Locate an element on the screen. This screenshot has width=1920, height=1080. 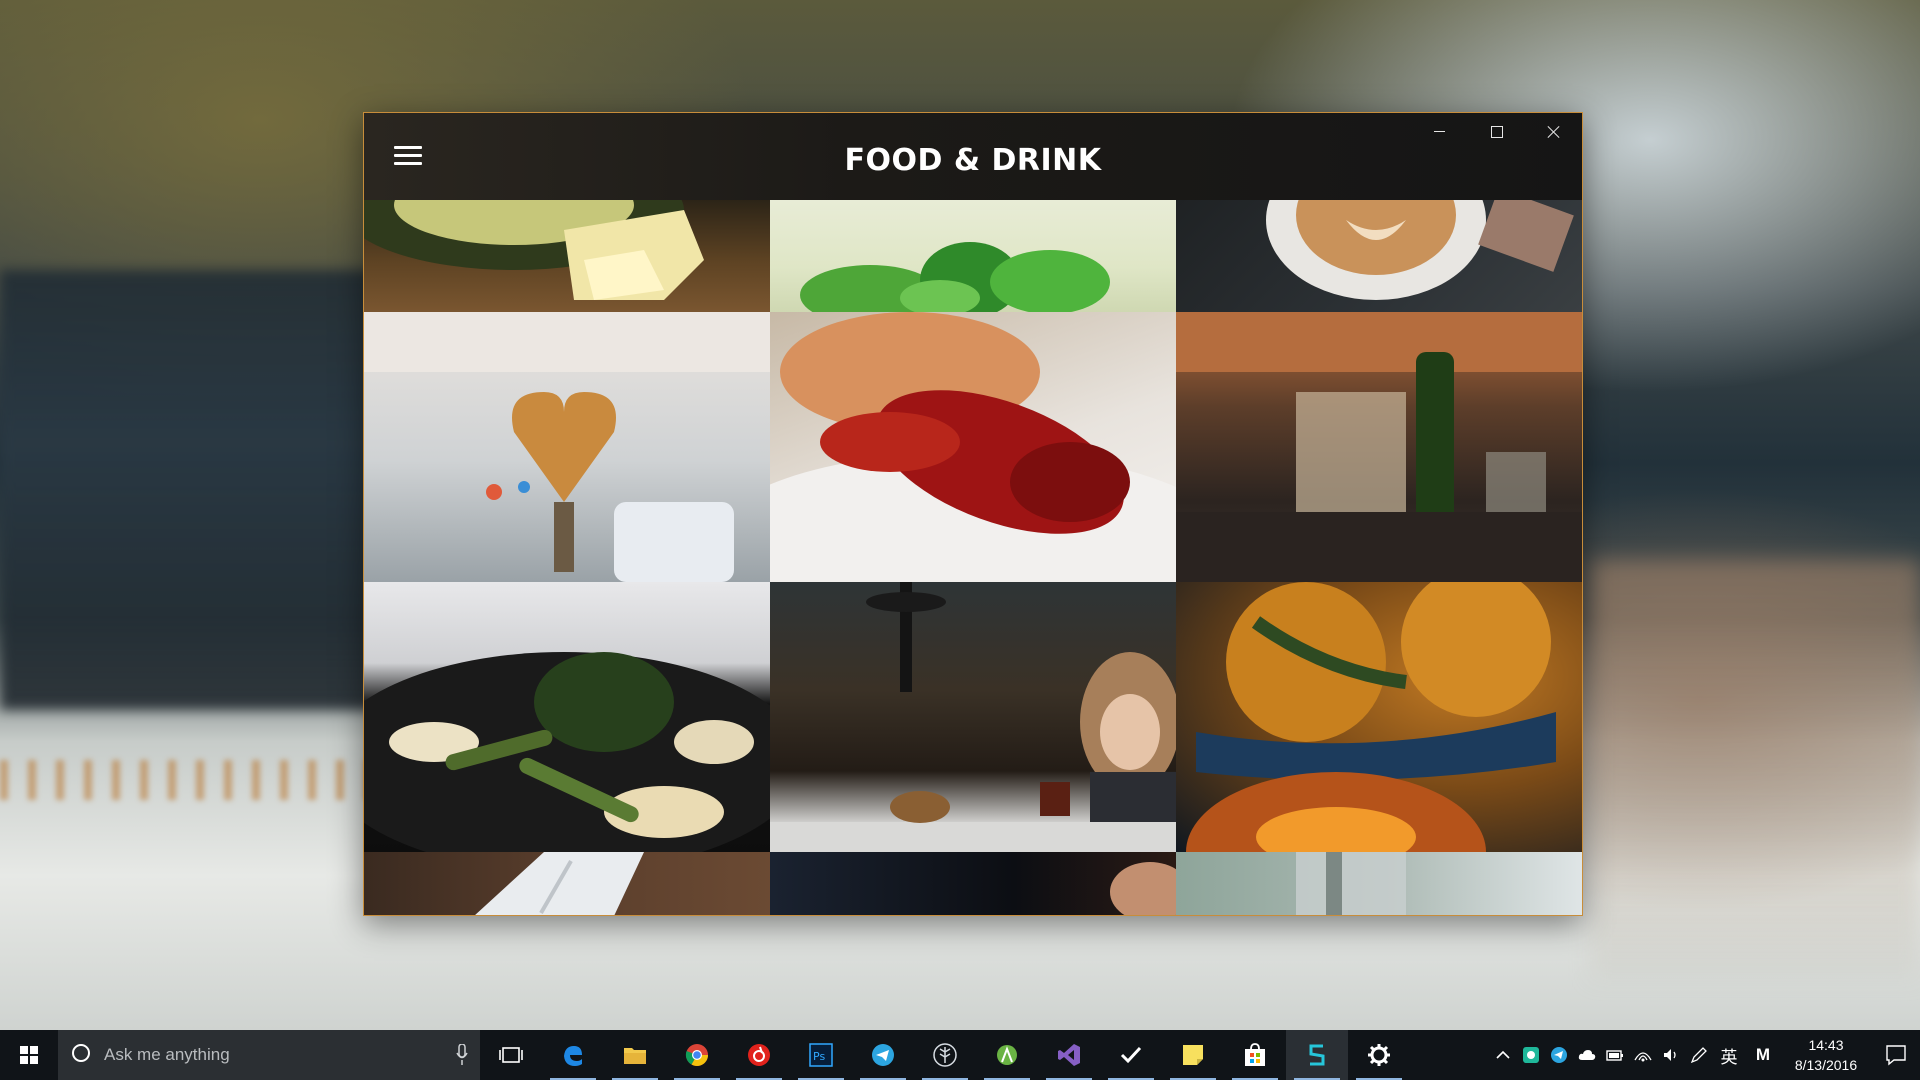
evernote-icon is located at coordinates (945, 1055).